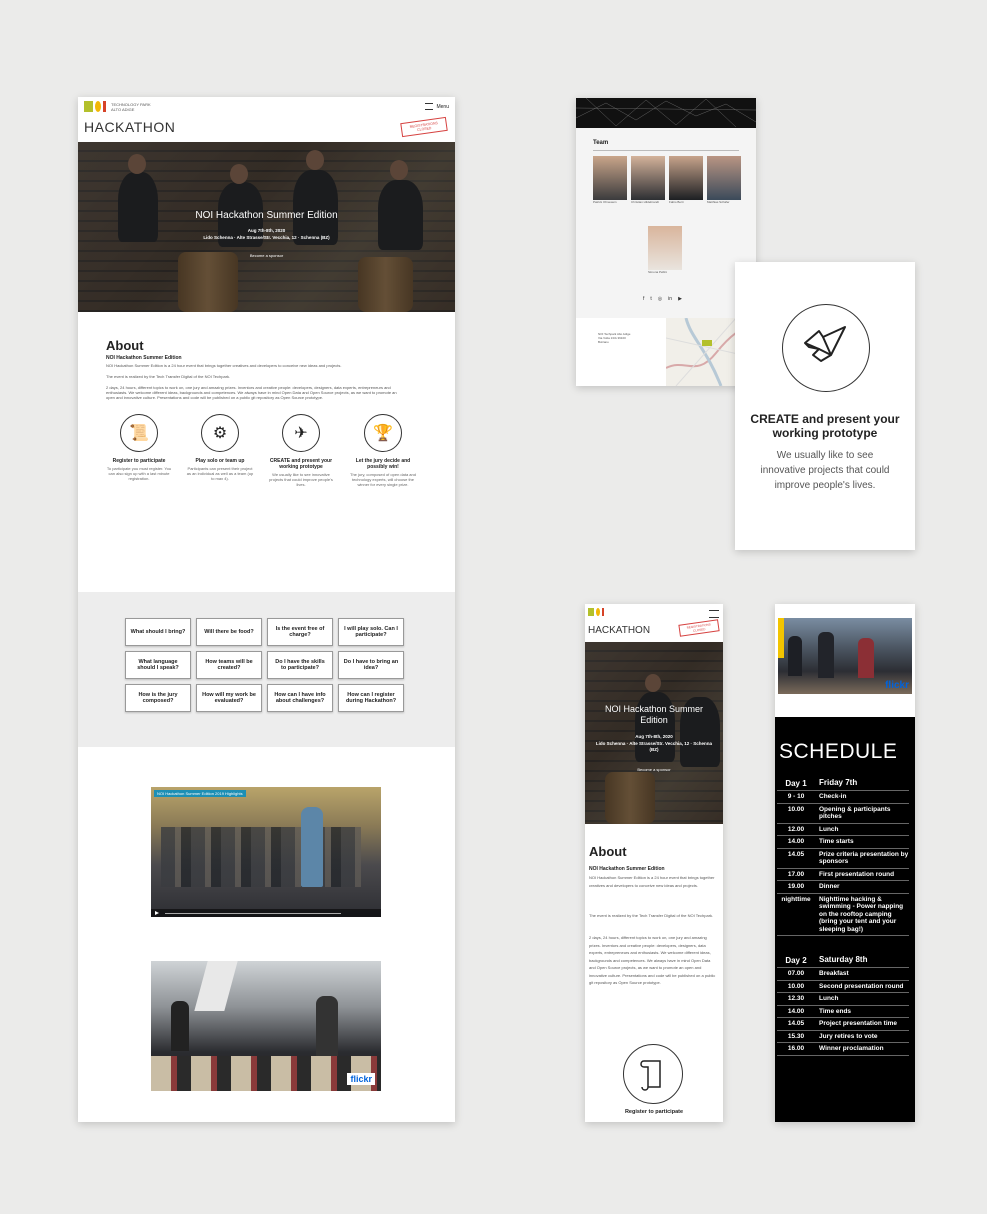  I want to click on schedule-row: 19.00 Dinner, so click(843, 887).